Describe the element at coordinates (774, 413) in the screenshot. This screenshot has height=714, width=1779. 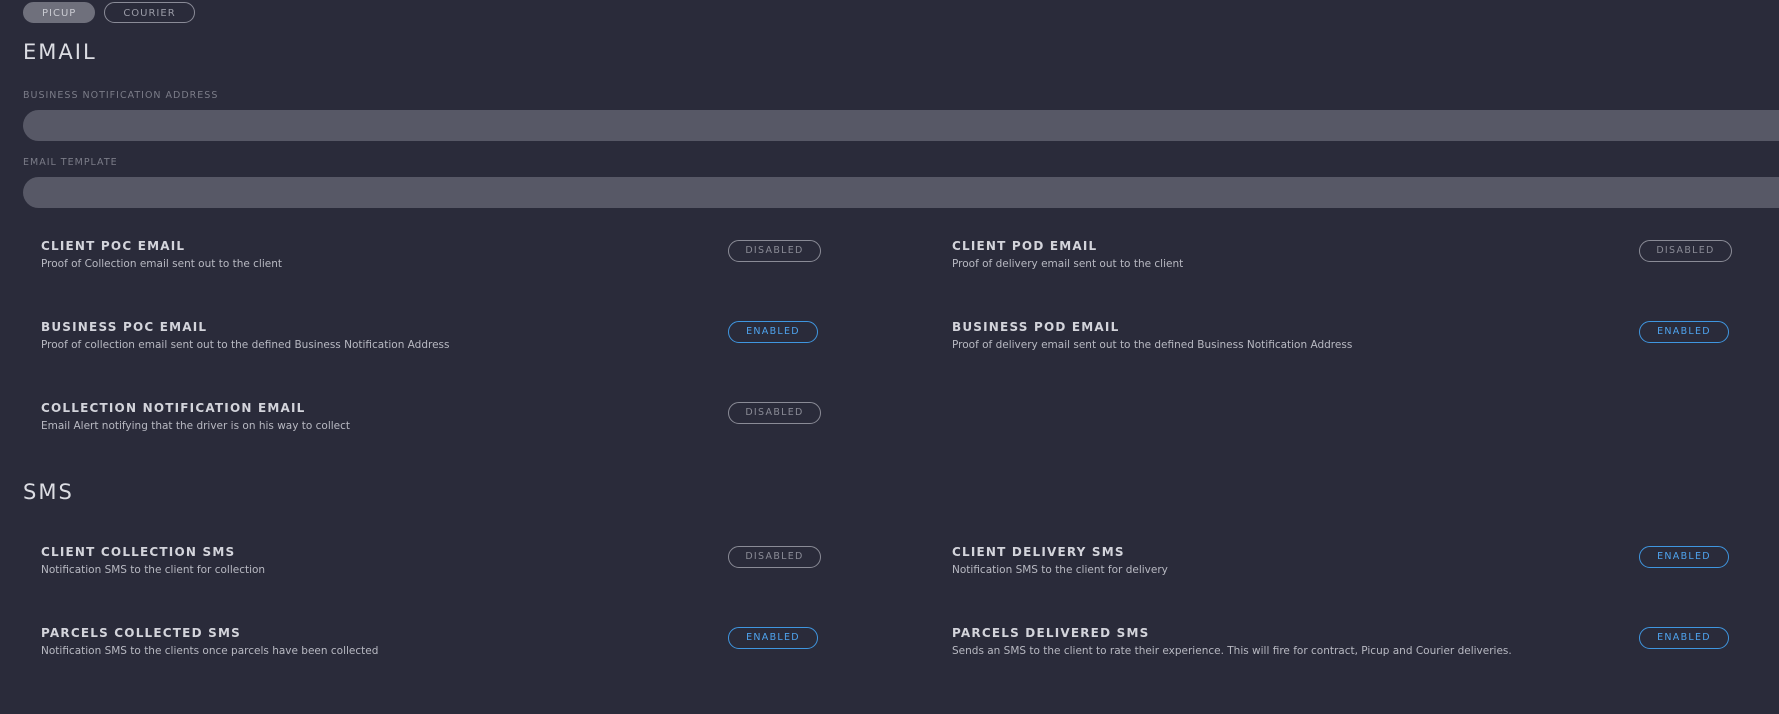
I see `collection-notification-email-toggle: DISABLED` at that location.